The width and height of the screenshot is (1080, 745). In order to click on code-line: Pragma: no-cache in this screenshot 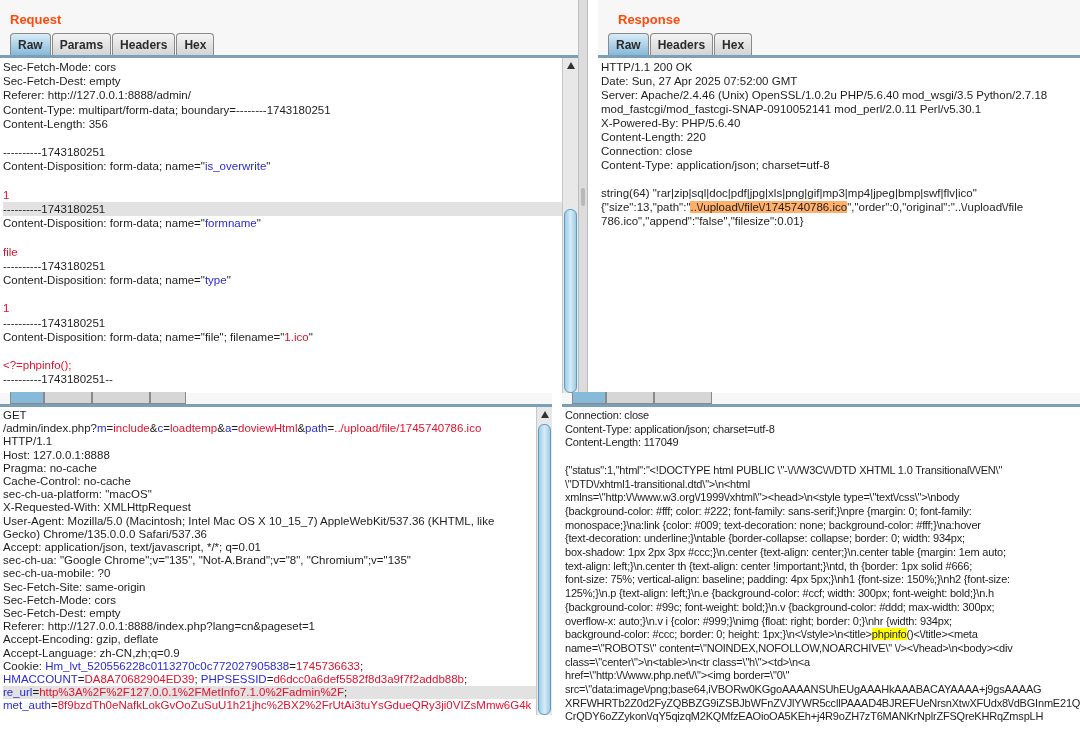, I will do `click(50, 468)`.